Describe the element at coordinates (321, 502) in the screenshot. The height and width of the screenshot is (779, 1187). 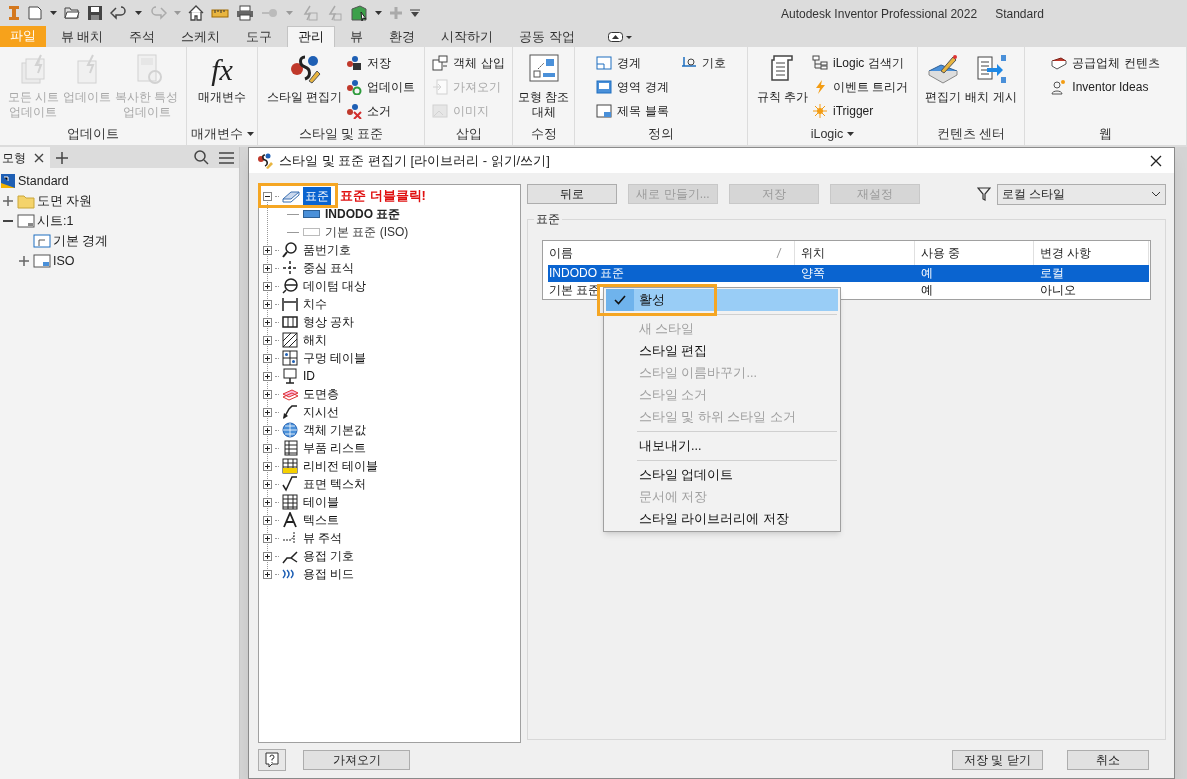
I see `tree-item: 테이블` at that location.